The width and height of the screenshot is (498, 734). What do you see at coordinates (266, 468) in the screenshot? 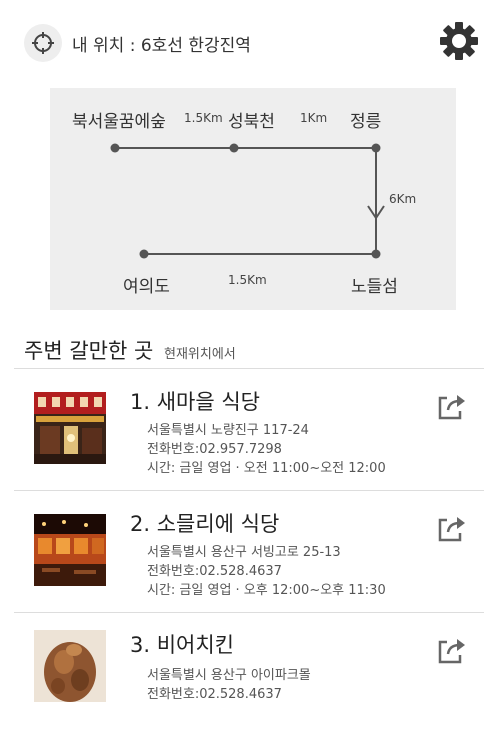
I see `place-hours: 시간: 금일 영업 · 오전 11:00~오전 12:00` at bounding box center [266, 468].